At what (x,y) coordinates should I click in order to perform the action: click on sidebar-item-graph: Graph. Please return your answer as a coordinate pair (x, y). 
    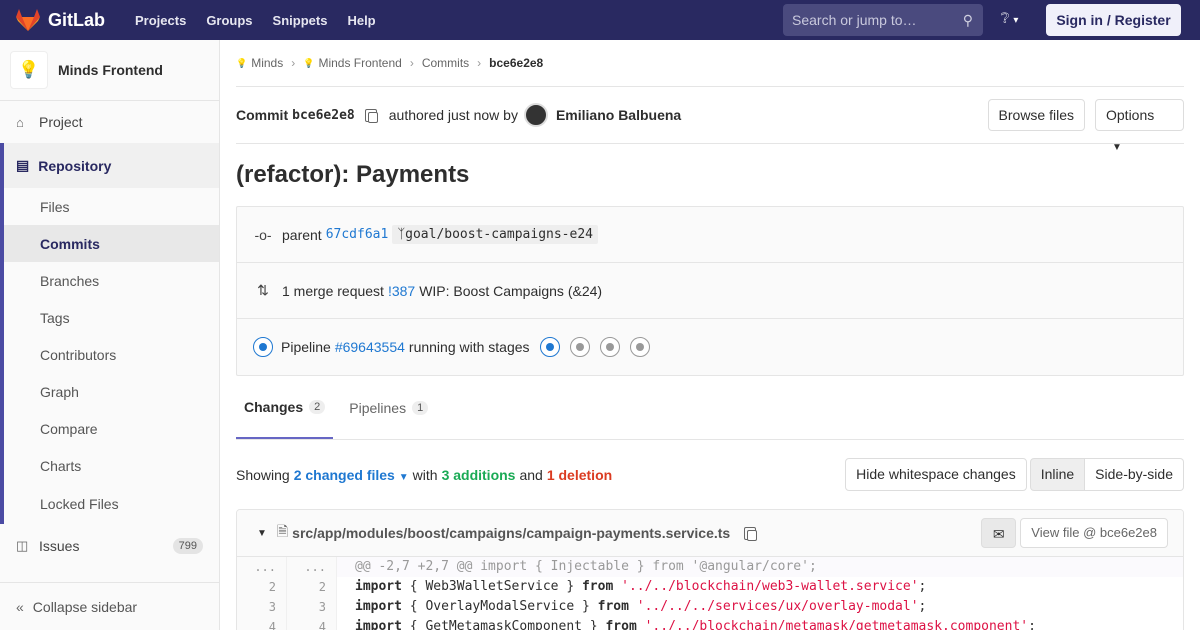
    Looking at the image, I should click on (111, 391).